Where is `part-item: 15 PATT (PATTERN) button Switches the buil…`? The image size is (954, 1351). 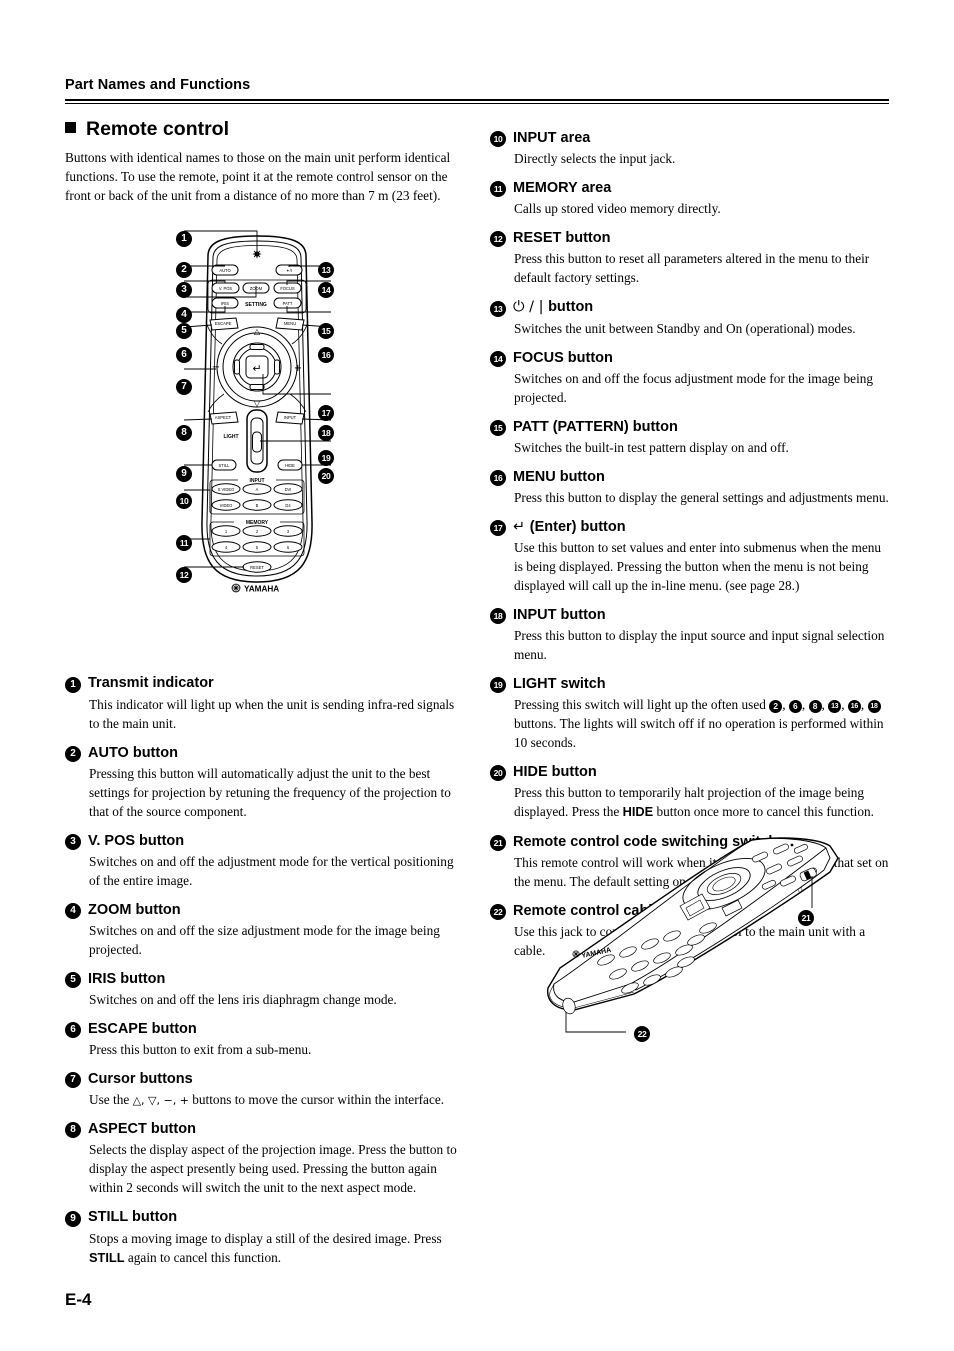 part-item: 15 PATT (PATTERN) button Switches the buil… is located at coordinates (690, 437).